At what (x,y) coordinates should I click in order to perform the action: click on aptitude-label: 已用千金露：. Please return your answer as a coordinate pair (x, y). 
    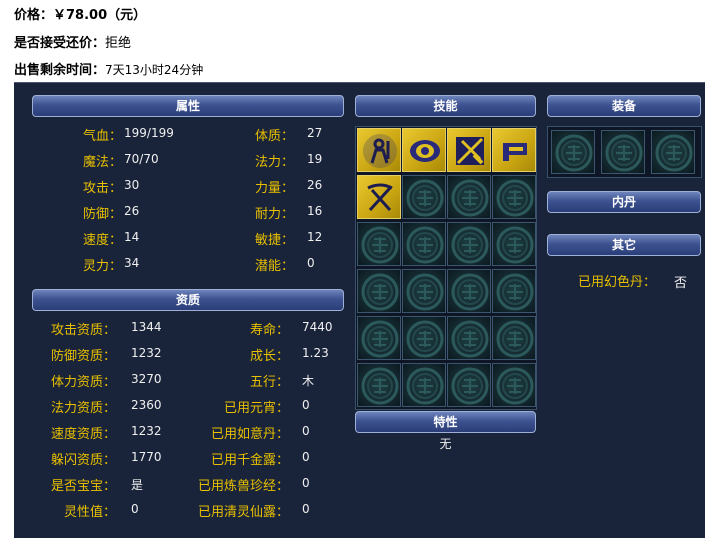
    Looking at the image, I should click on (249, 460).